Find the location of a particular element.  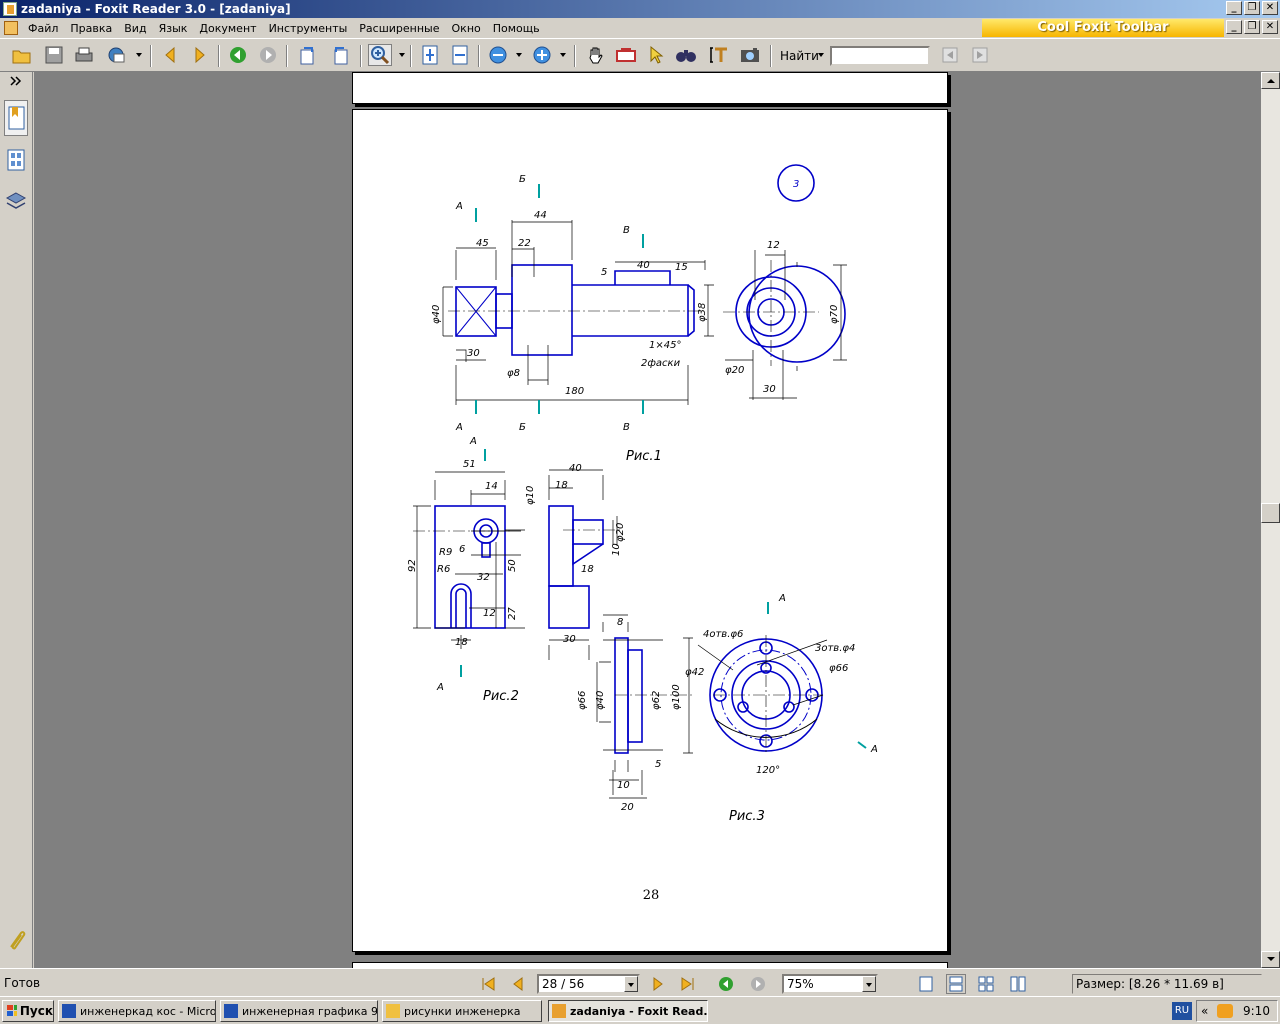

zoom-tool-dropdown-icon is located at coordinates (402, 55).